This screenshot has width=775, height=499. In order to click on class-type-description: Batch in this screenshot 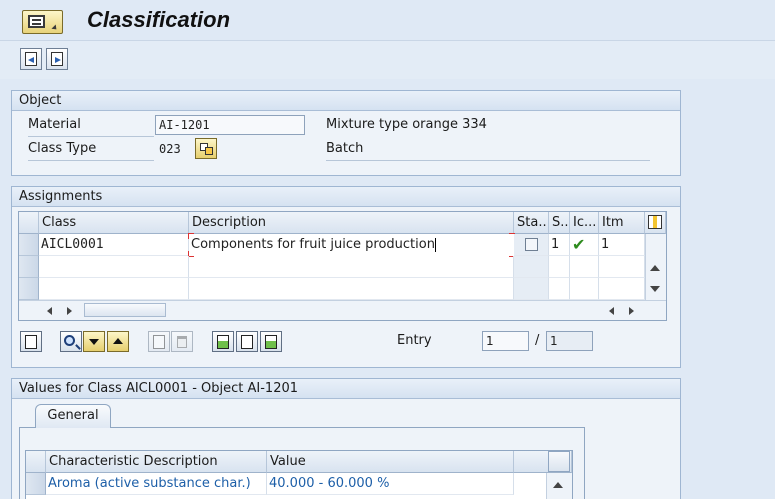, I will do `click(488, 151)`.